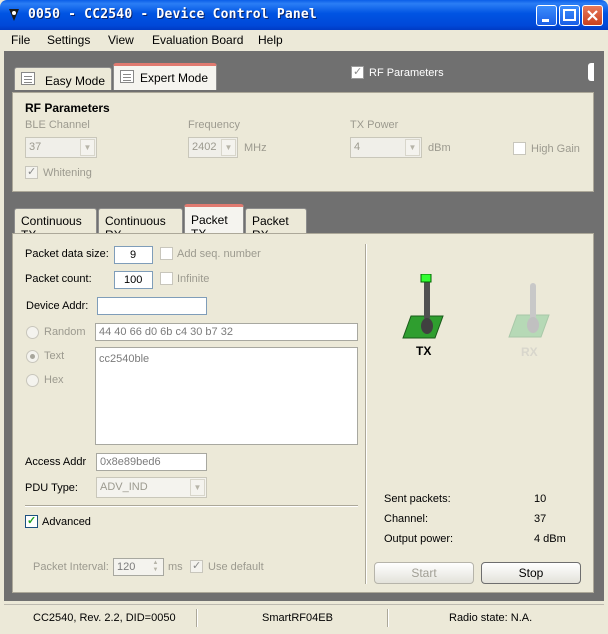 The image size is (608, 634). What do you see at coordinates (75, 81) in the screenshot?
I see `tab-easy-mode-label: Easy Mode` at bounding box center [75, 81].